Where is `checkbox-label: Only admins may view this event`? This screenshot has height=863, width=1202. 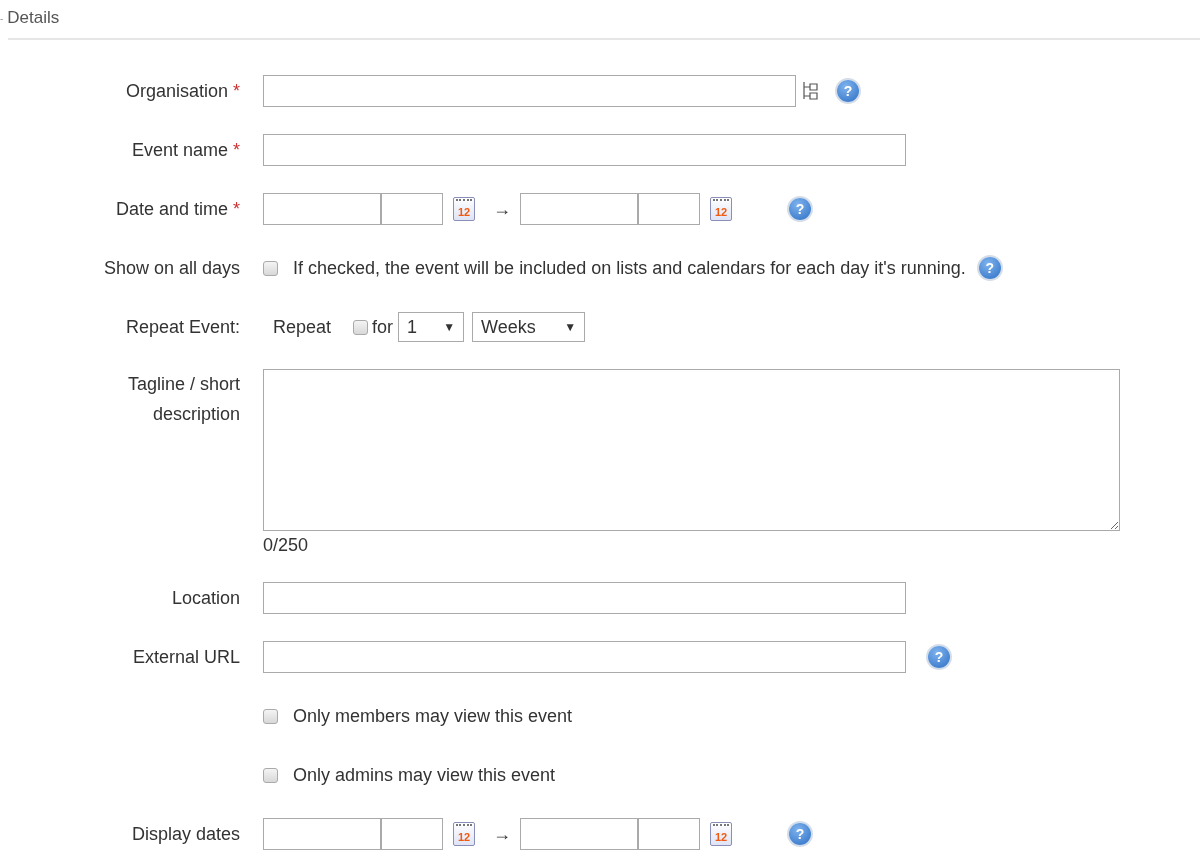
checkbox-label: Only admins may view this event is located at coordinates (424, 775).